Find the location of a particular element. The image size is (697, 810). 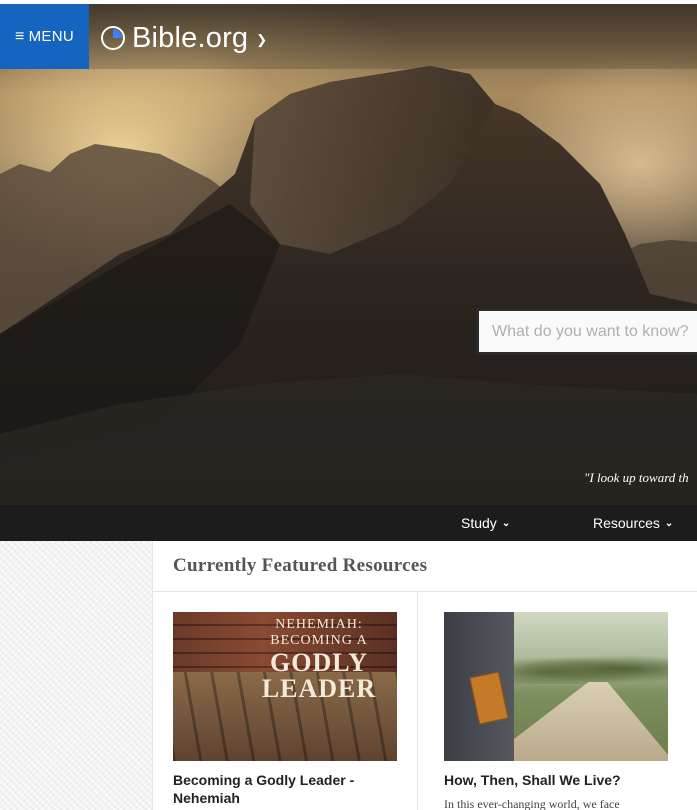

circle-logo-icon is located at coordinates (113, 38).